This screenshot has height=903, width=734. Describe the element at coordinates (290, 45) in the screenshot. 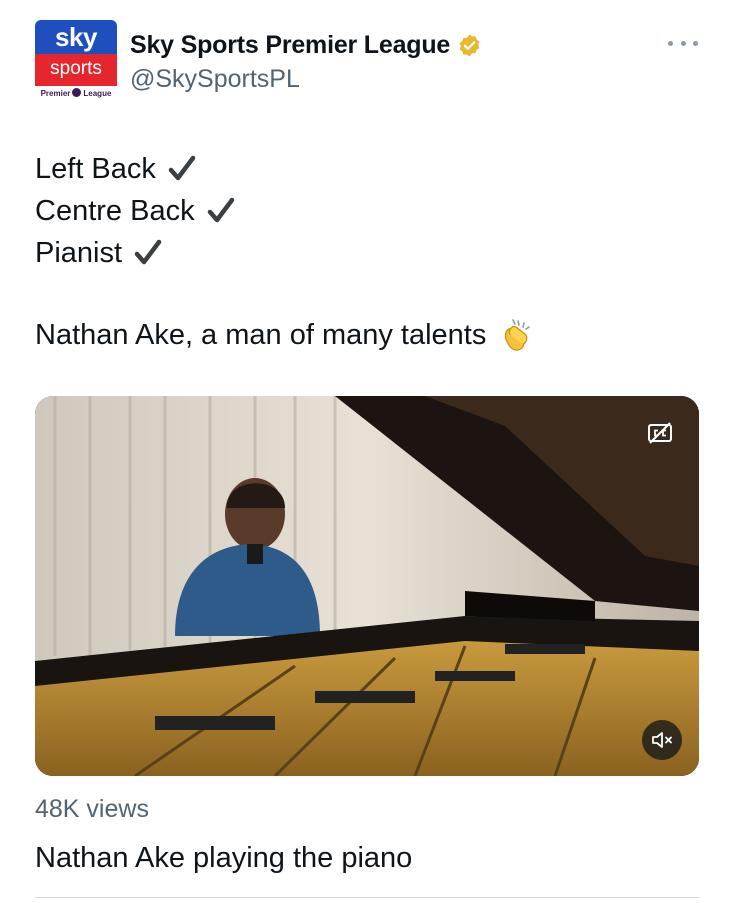

I see `display-name: Sky Sports Premier League` at that location.